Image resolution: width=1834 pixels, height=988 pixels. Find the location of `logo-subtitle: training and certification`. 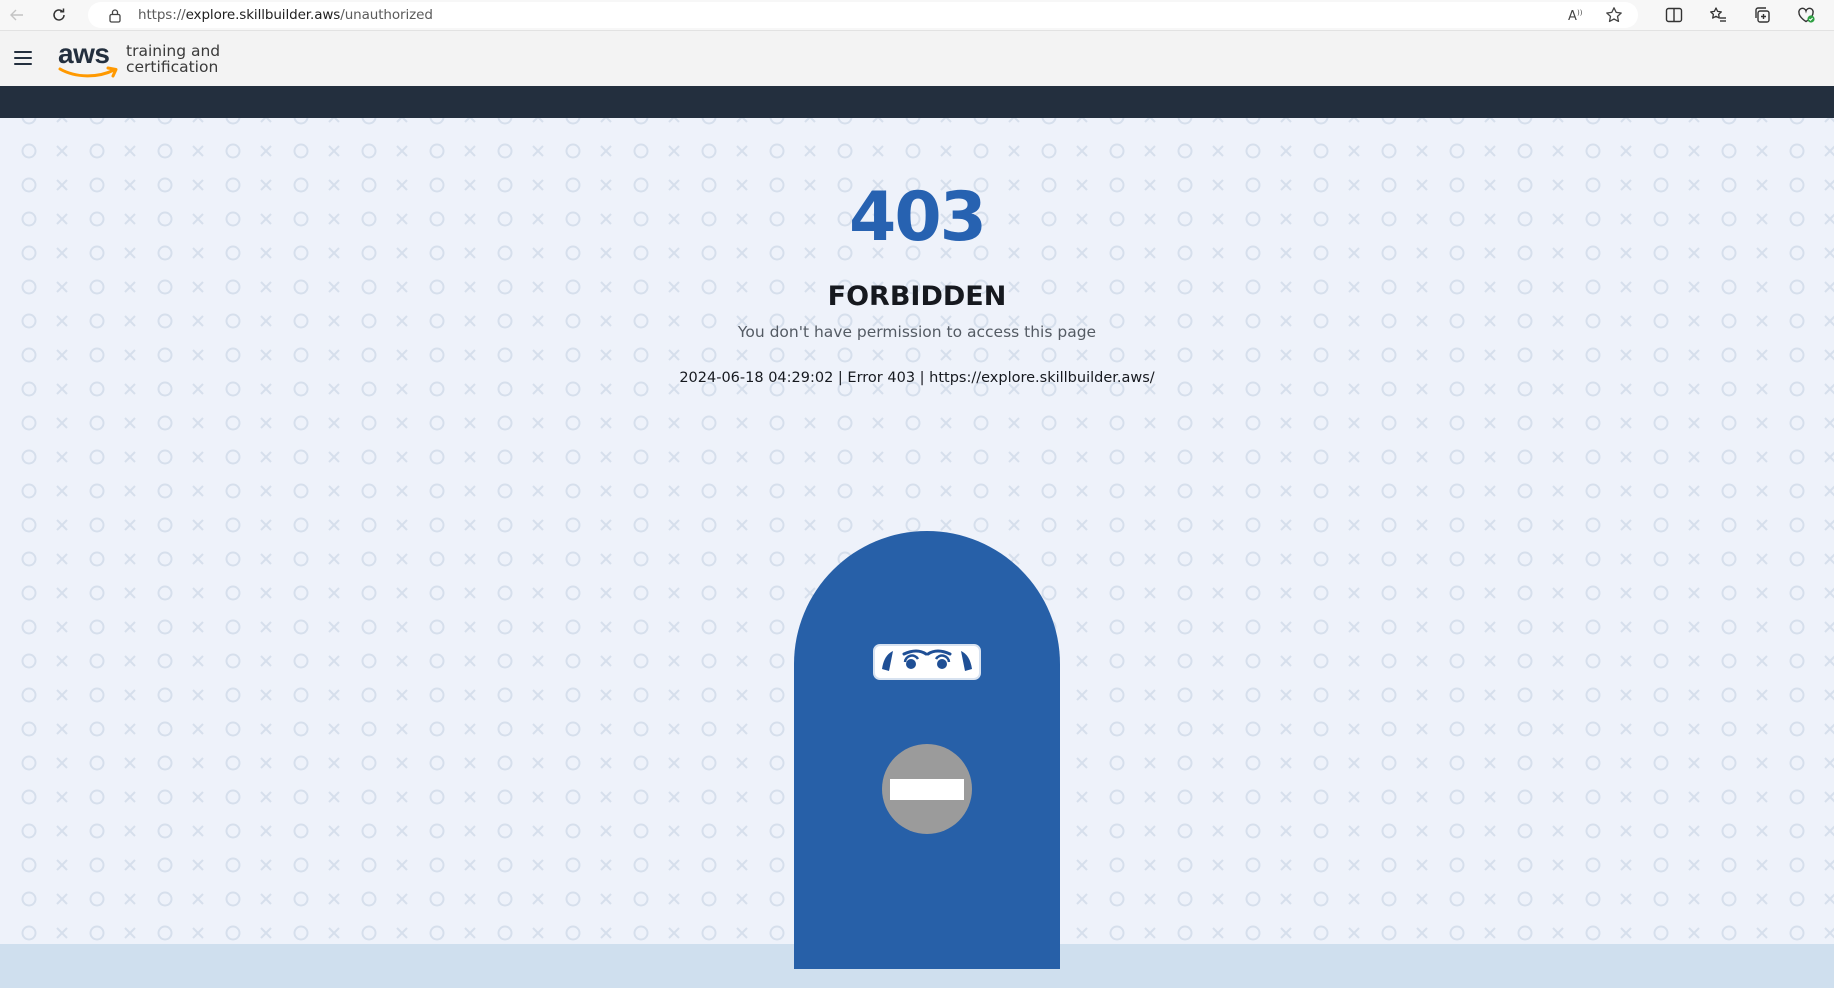

logo-subtitle: training and certification is located at coordinates (173, 59).